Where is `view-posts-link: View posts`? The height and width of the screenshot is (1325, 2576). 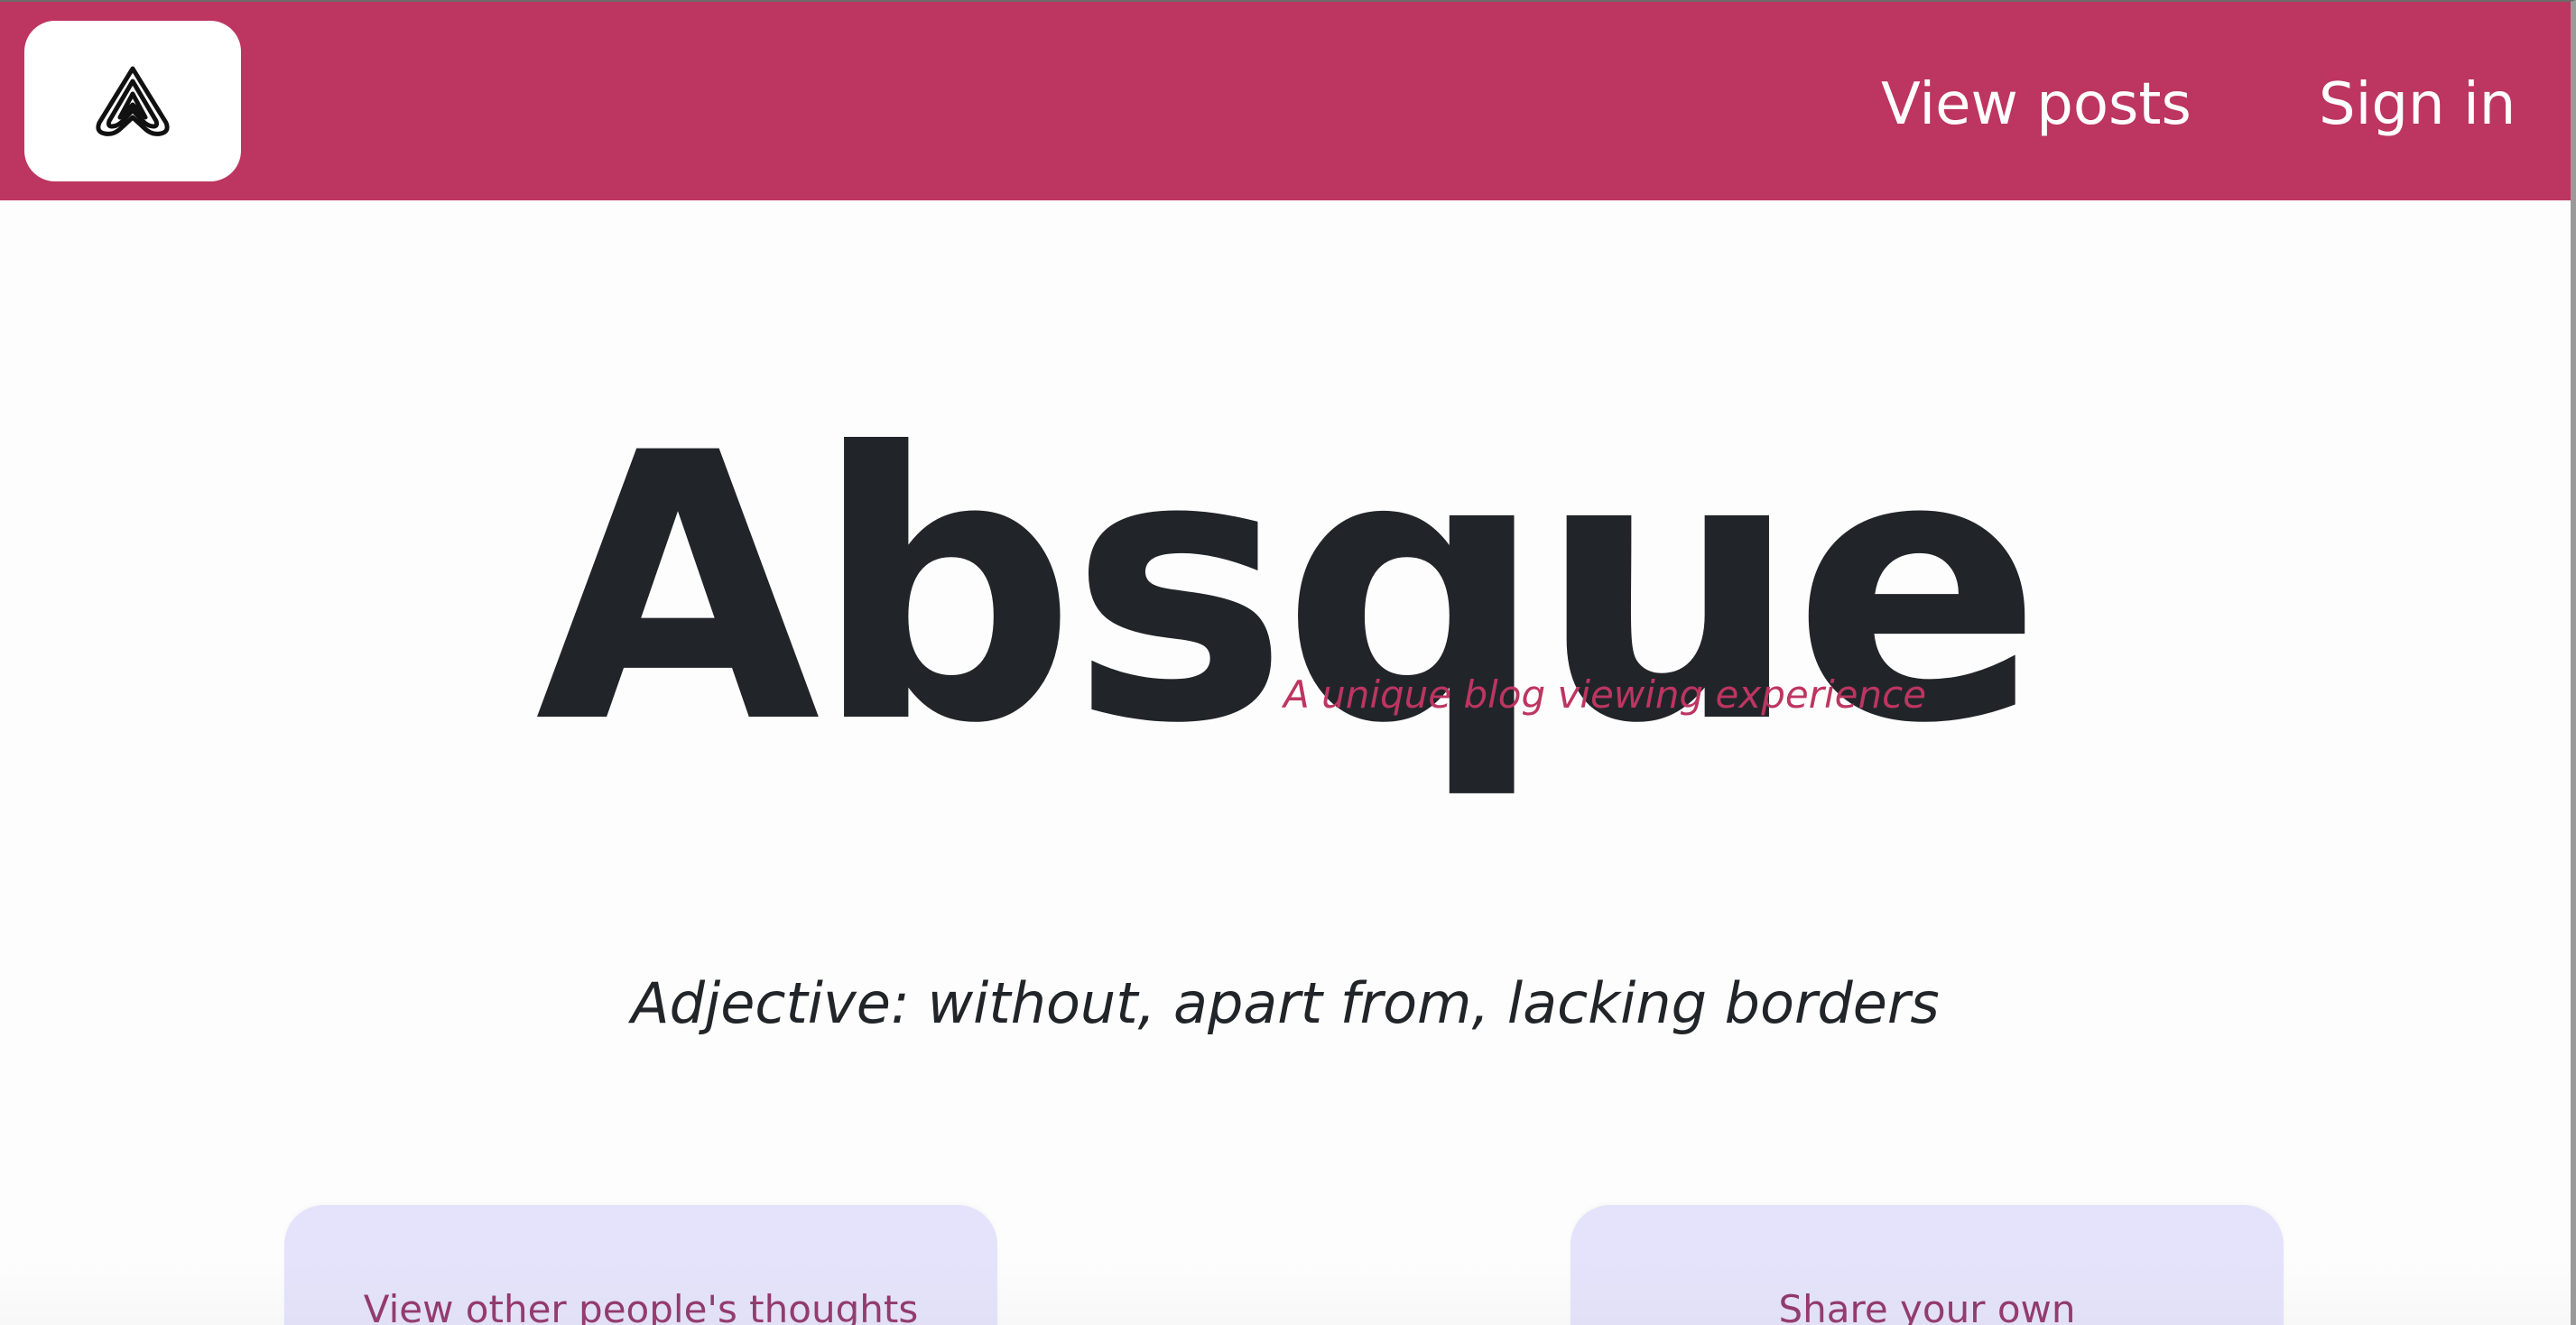
view-posts-link: View posts is located at coordinates (2036, 105).